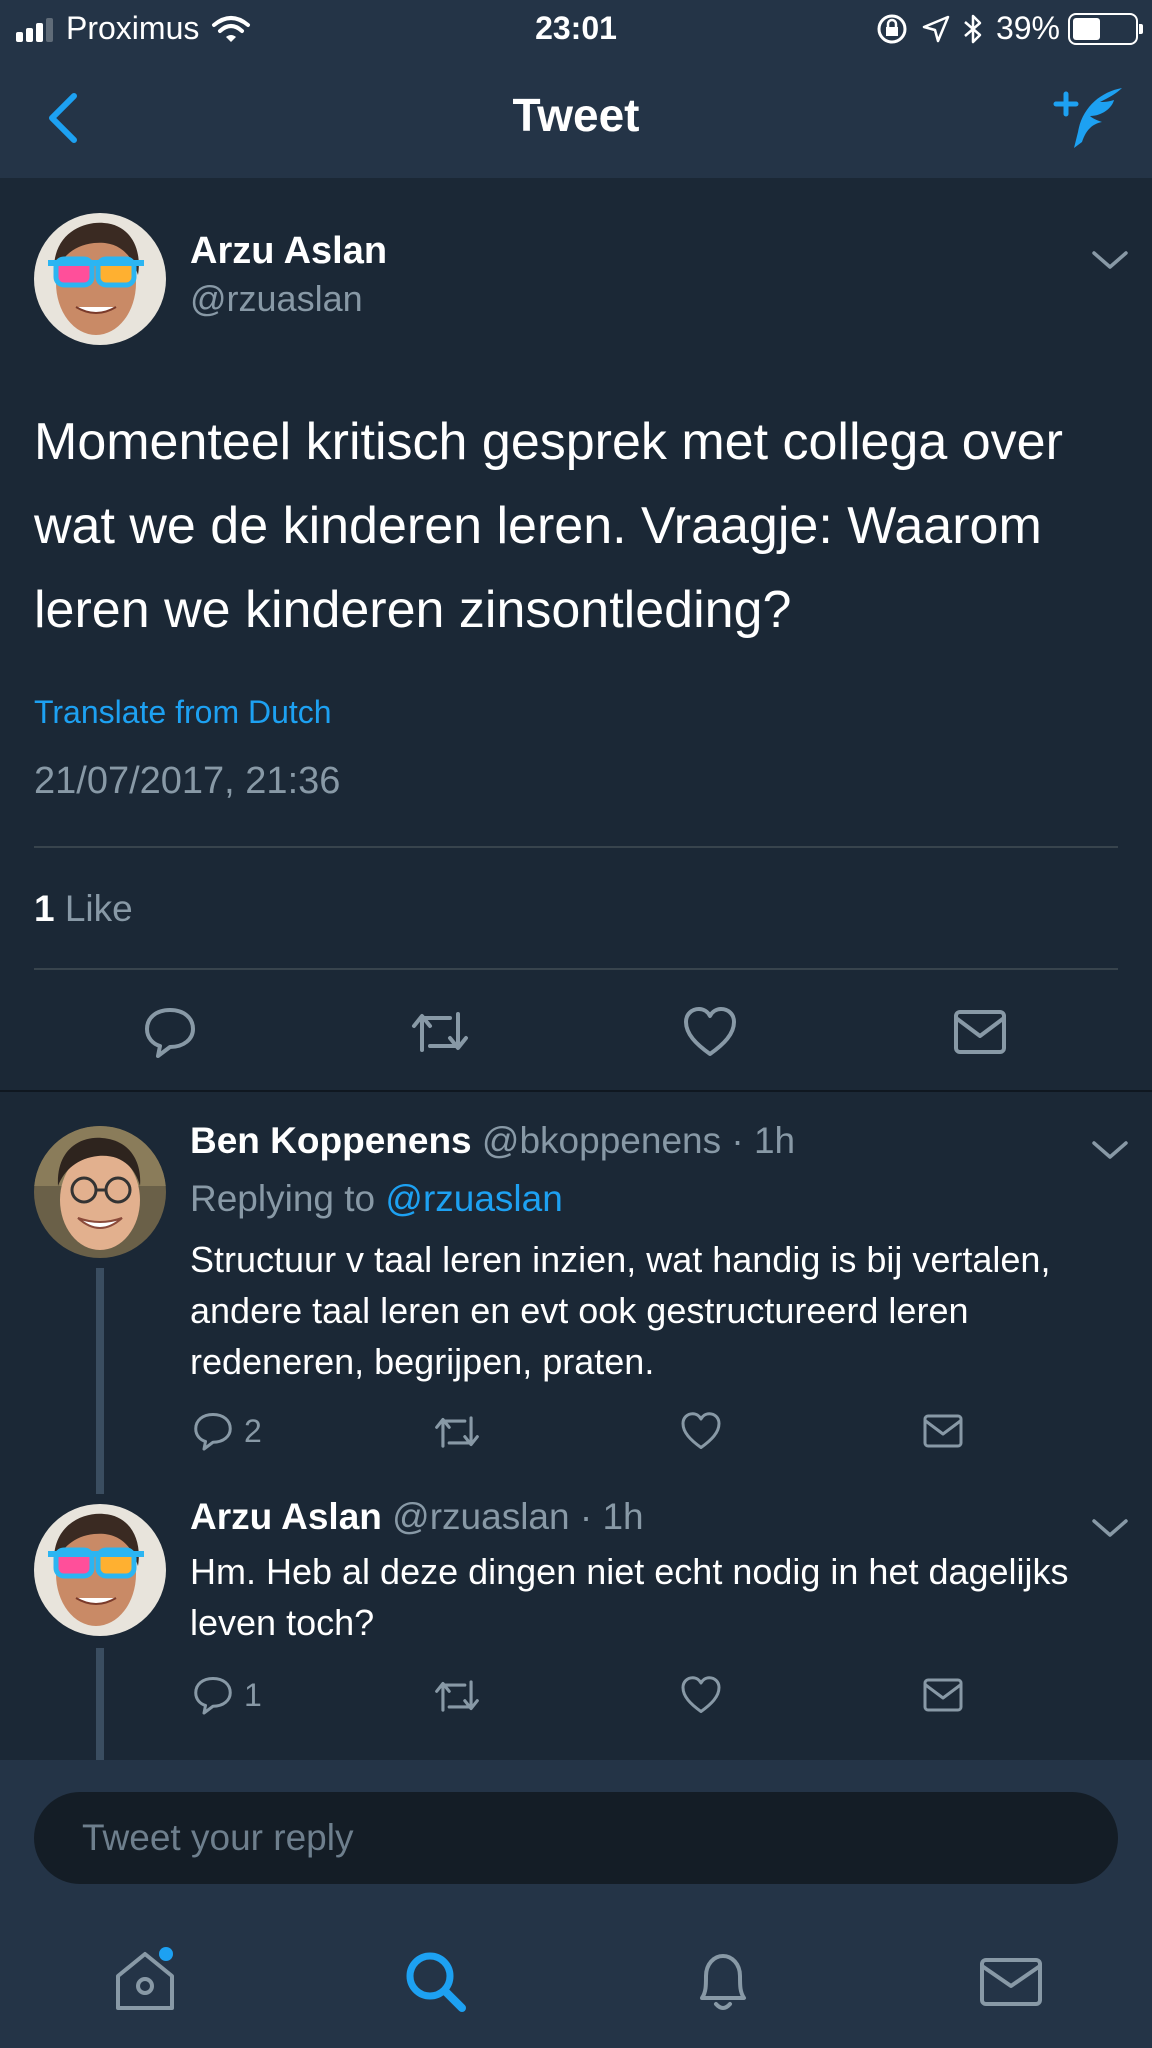  I want to click on page-title: Tweet, so click(576, 115).